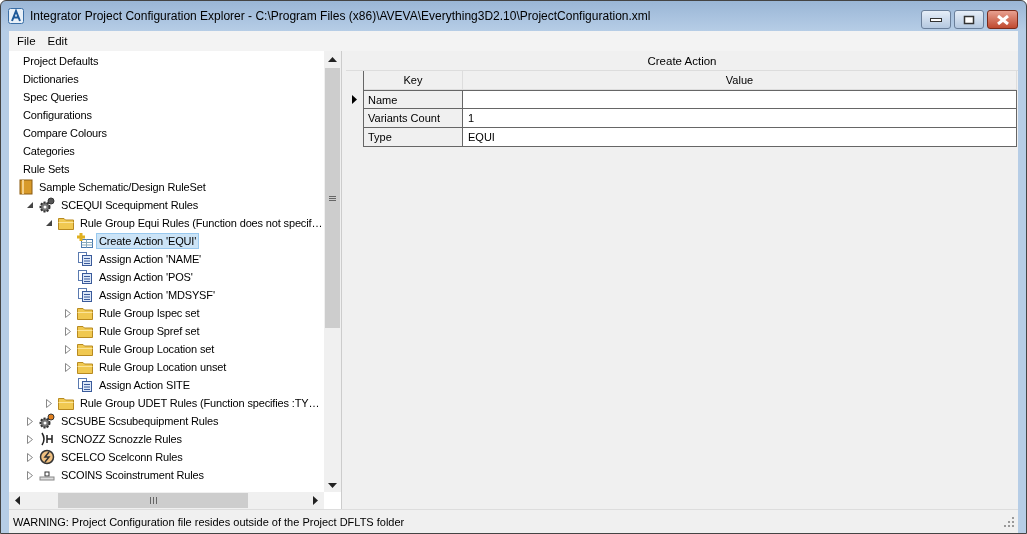  I want to click on tree-item: Rule Sets, so click(46, 169).